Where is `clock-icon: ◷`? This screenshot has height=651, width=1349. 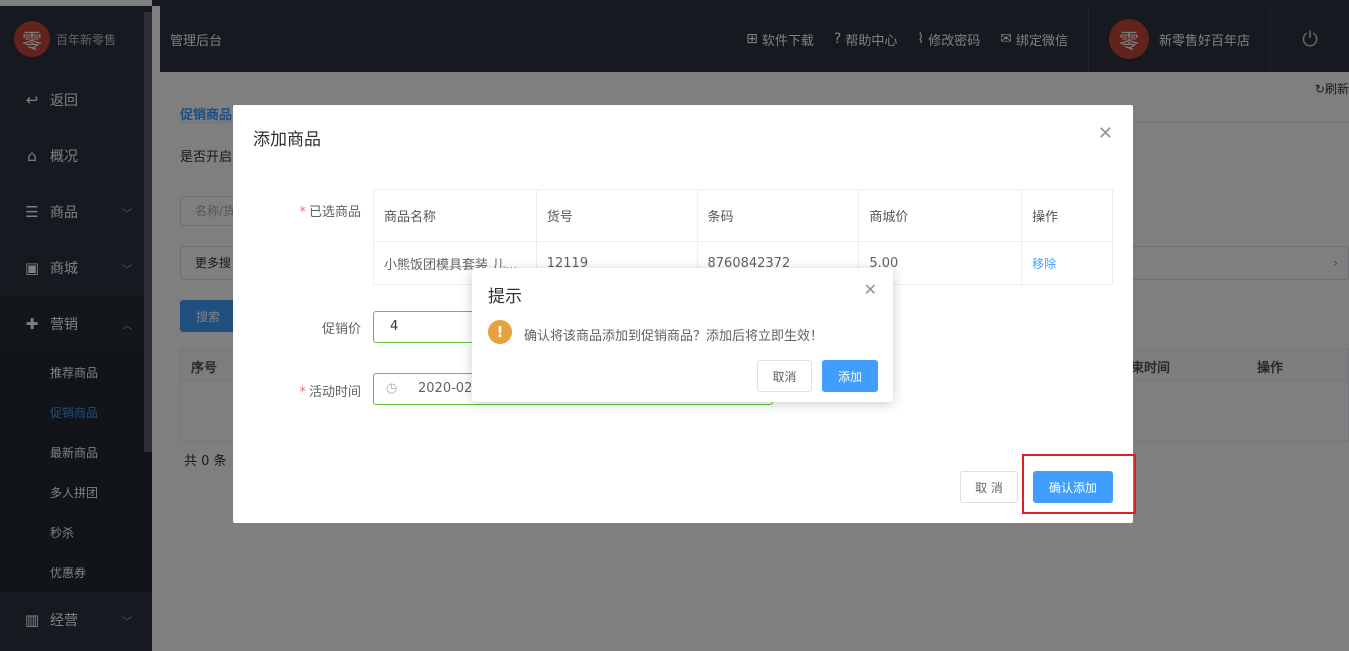 clock-icon: ◷ is located at coordinates (392, 388).